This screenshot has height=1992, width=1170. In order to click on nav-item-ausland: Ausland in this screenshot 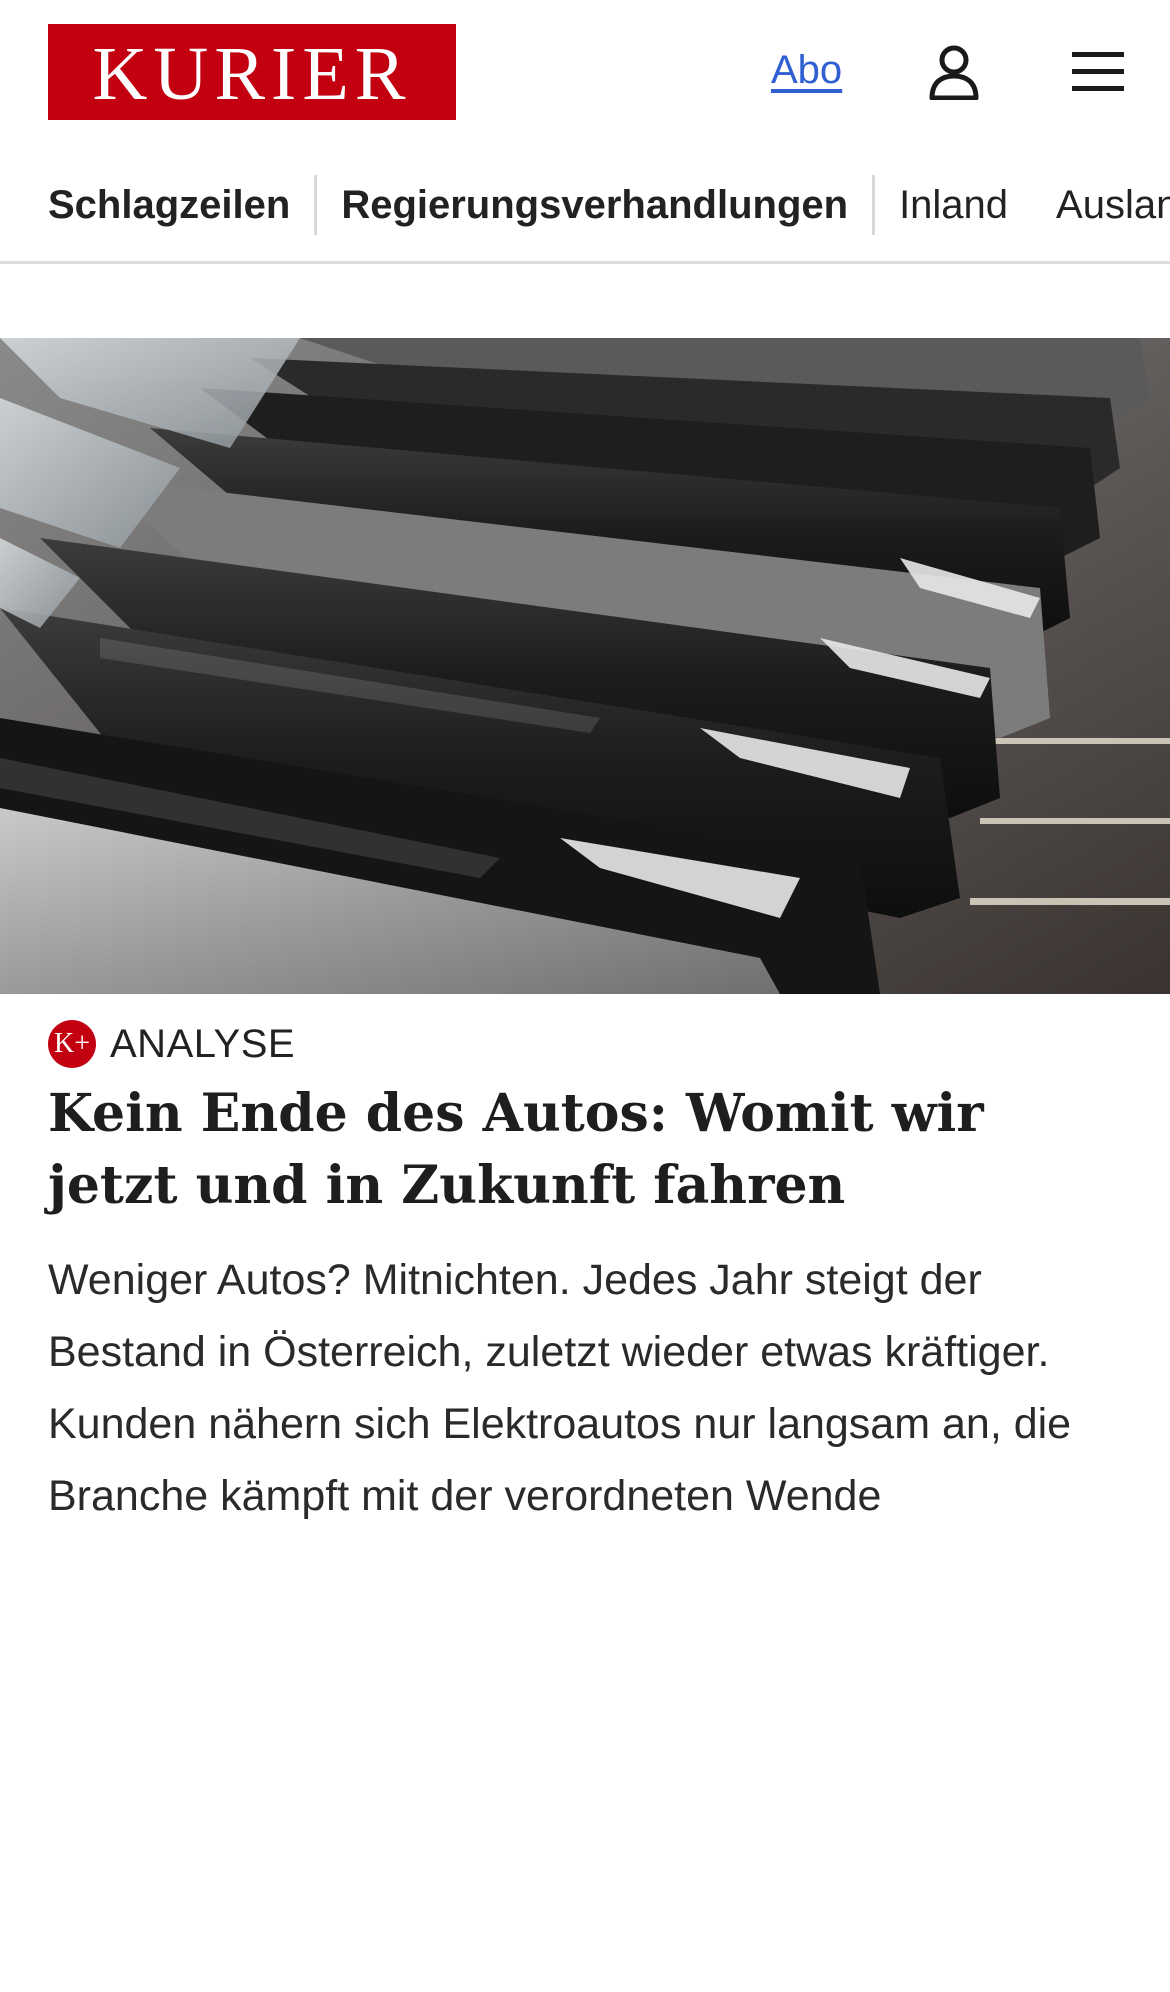, I will do `click(1113, 205)`.